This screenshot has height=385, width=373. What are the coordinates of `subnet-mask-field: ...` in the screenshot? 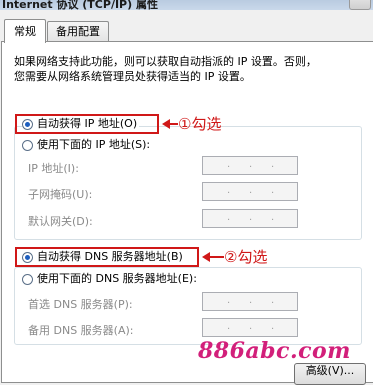 It's located at (250, 191).